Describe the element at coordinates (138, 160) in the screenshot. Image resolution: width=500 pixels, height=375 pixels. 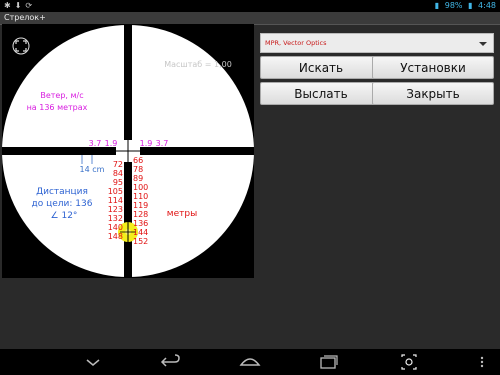
I see `range-right: 66` at that location.